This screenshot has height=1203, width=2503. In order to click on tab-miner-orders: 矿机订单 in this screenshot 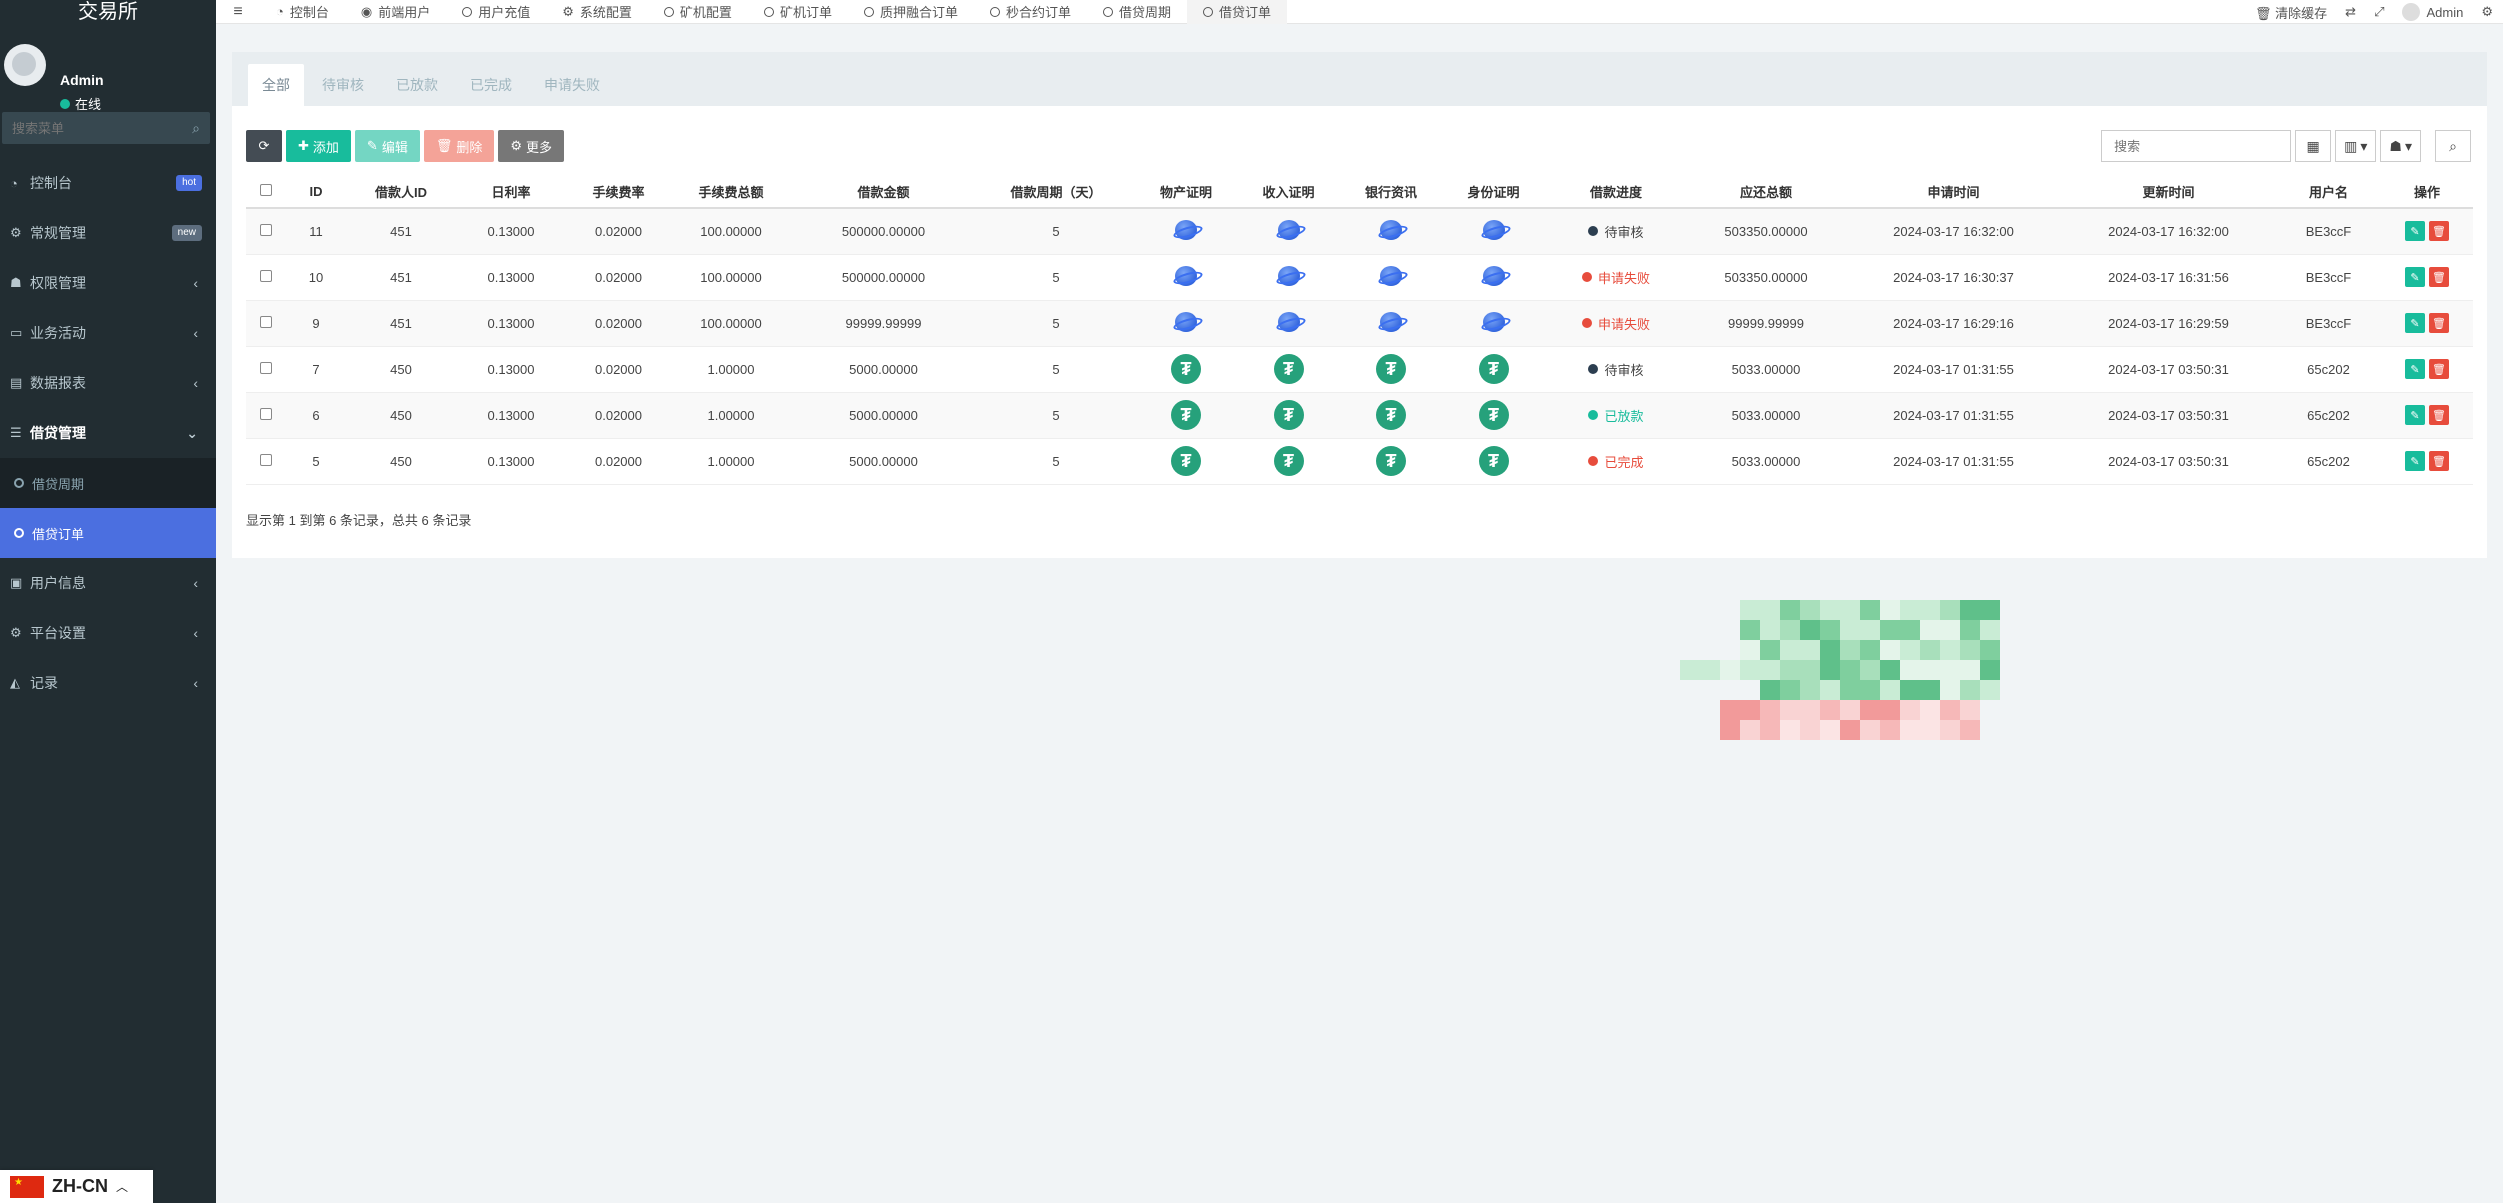, I will do `click(798, 12)`.